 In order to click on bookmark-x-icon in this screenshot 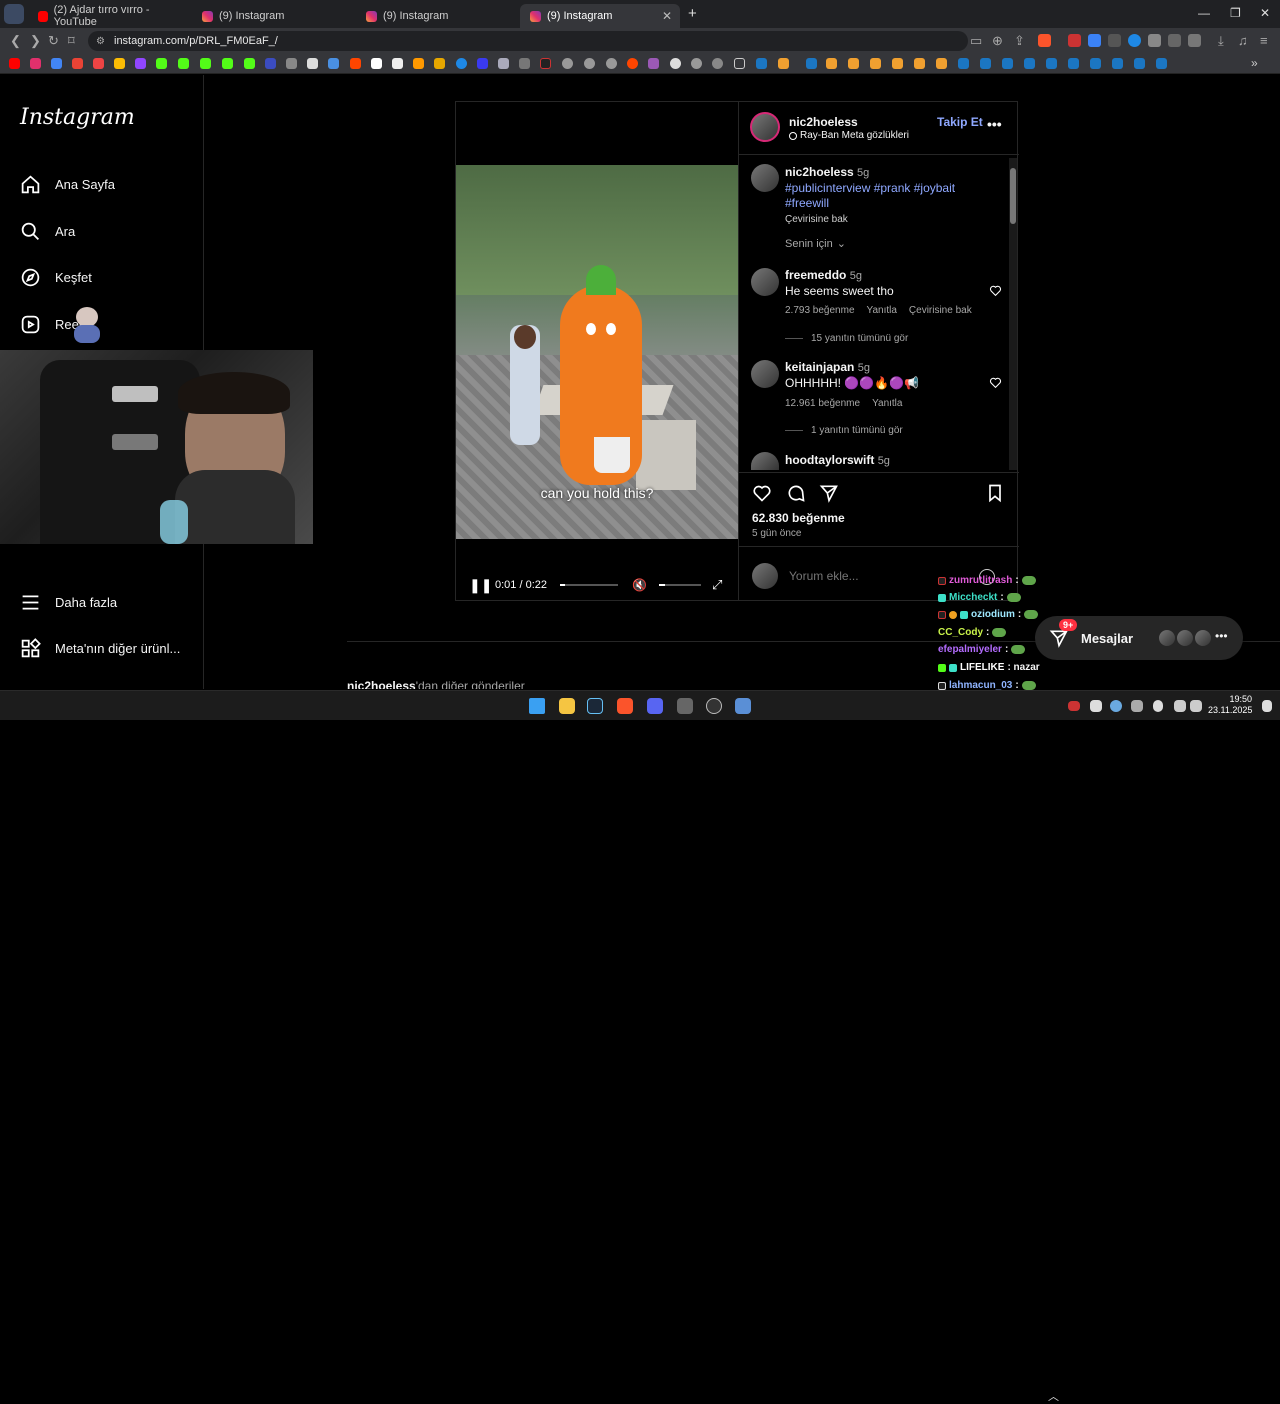, I will do `click(312, 63)`.